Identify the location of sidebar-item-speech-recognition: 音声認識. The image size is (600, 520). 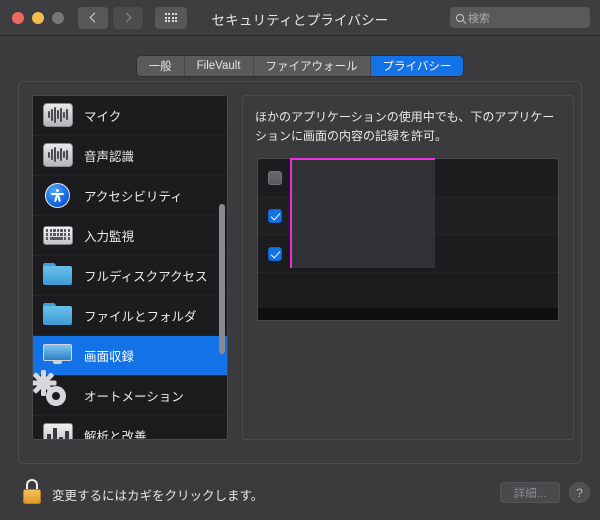
(130, 156).